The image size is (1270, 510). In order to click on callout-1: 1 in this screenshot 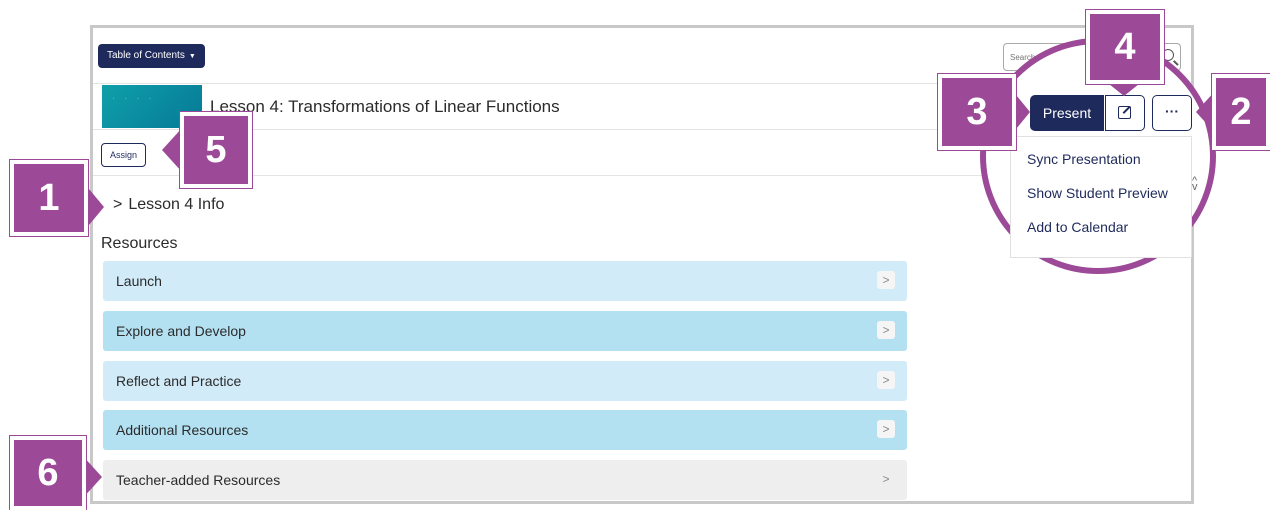, I will do `click(49, 198)`.